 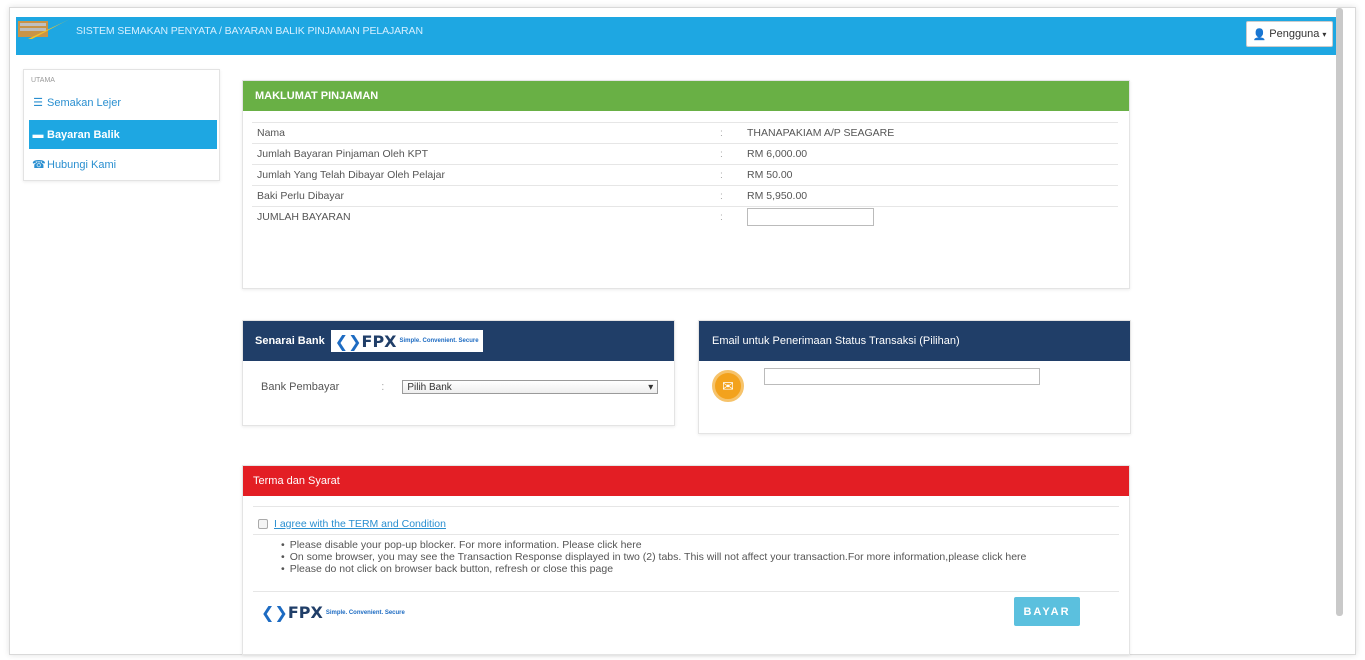 What do you see at coordinates (486, 217) in the screenshot?
I see `row-label: JUMLAH BAYARAN` at bounding box center [486, 217].